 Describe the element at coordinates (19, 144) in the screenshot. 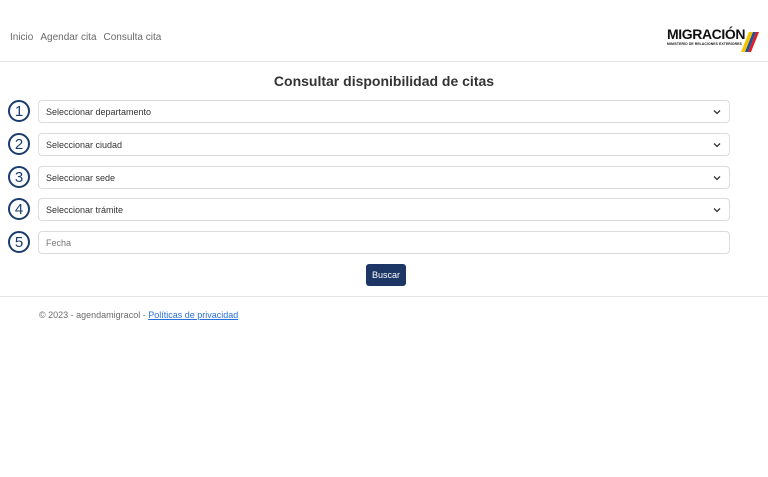

I see `step-2-badge: 2` at that location.